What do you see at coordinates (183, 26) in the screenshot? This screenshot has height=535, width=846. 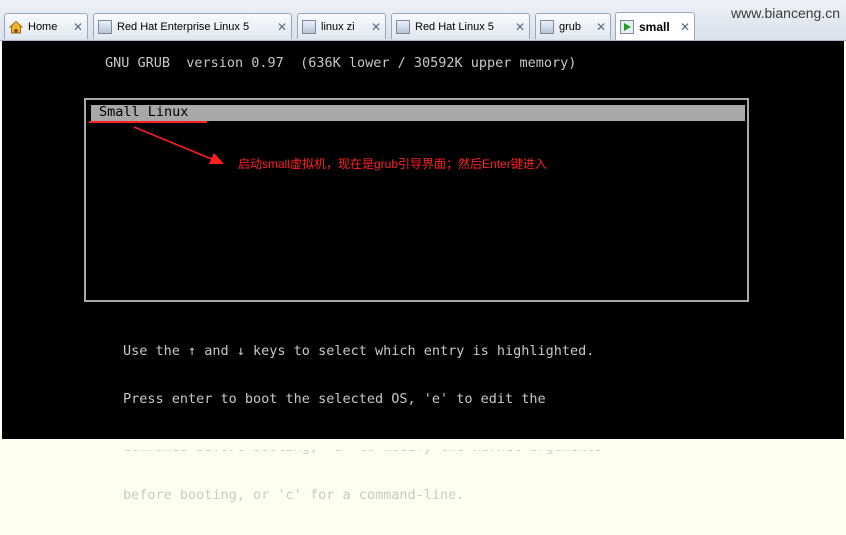 I see `tab-label: Red Hat Enterprise Linux 5` at bounding box center [183, 26].